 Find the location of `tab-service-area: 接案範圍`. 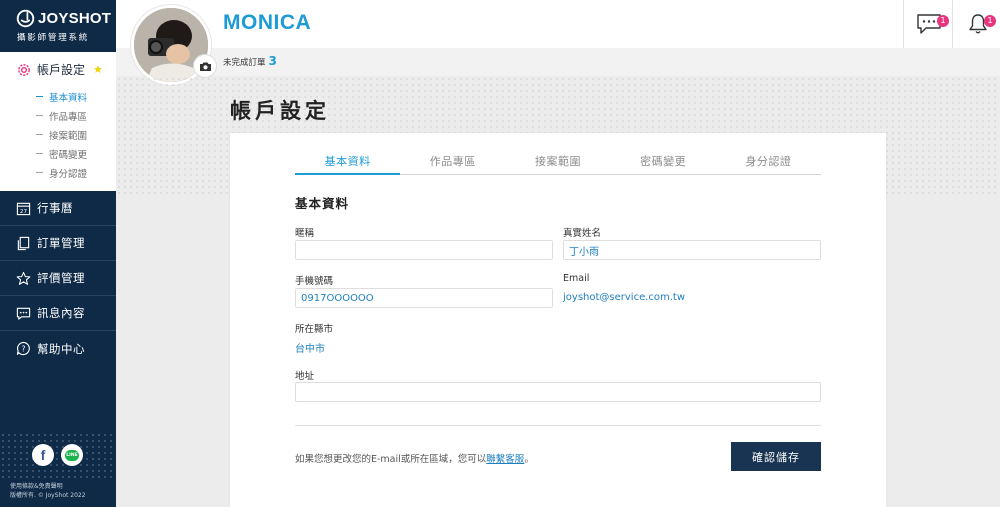

tab-service-area: 接案範圍 is located at coordinates (557, 160).